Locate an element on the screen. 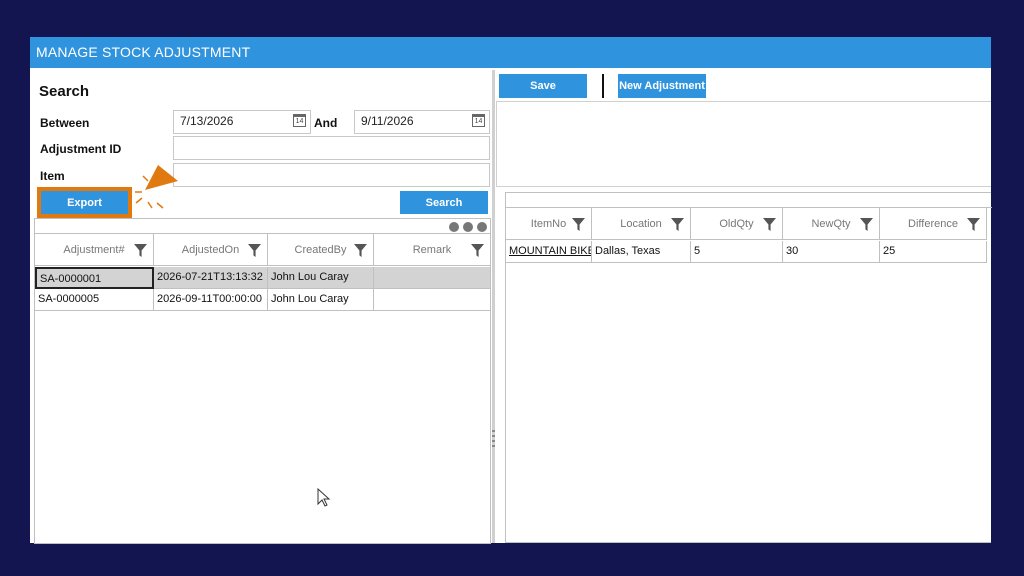  column-header: Location is located at coordinates (641, 224).